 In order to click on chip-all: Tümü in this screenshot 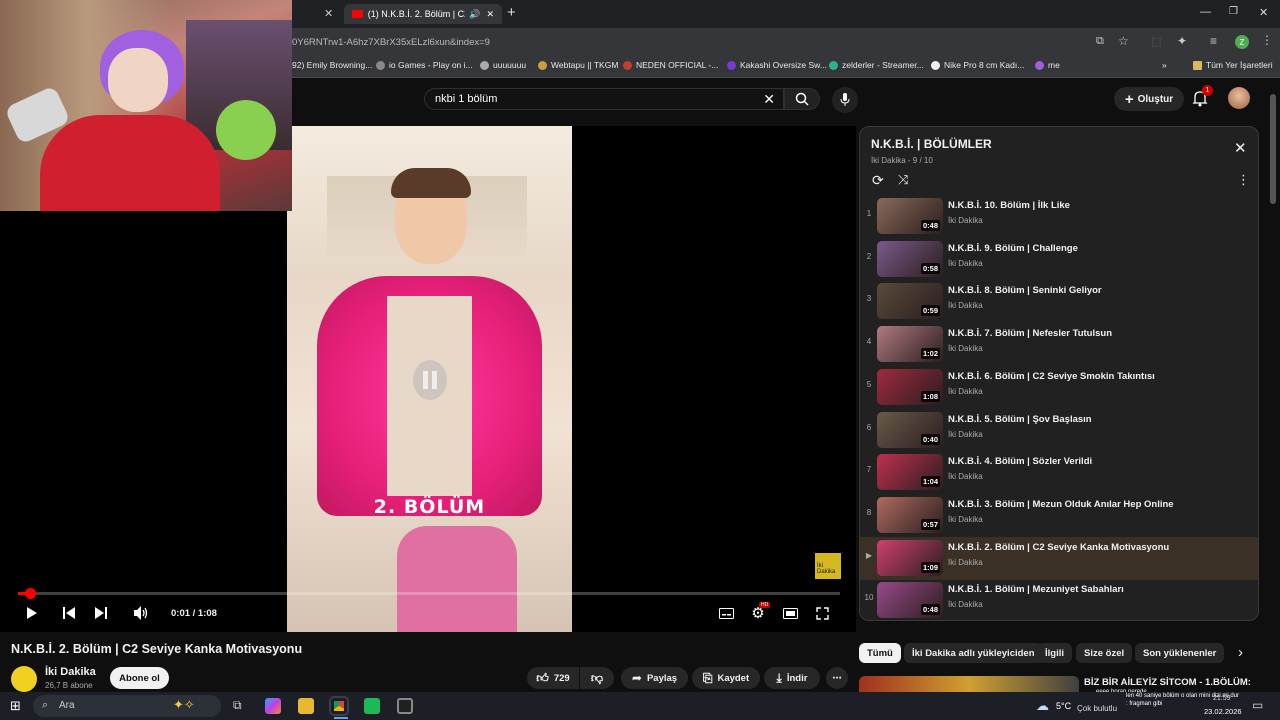, I will do `click(880, 653)`.